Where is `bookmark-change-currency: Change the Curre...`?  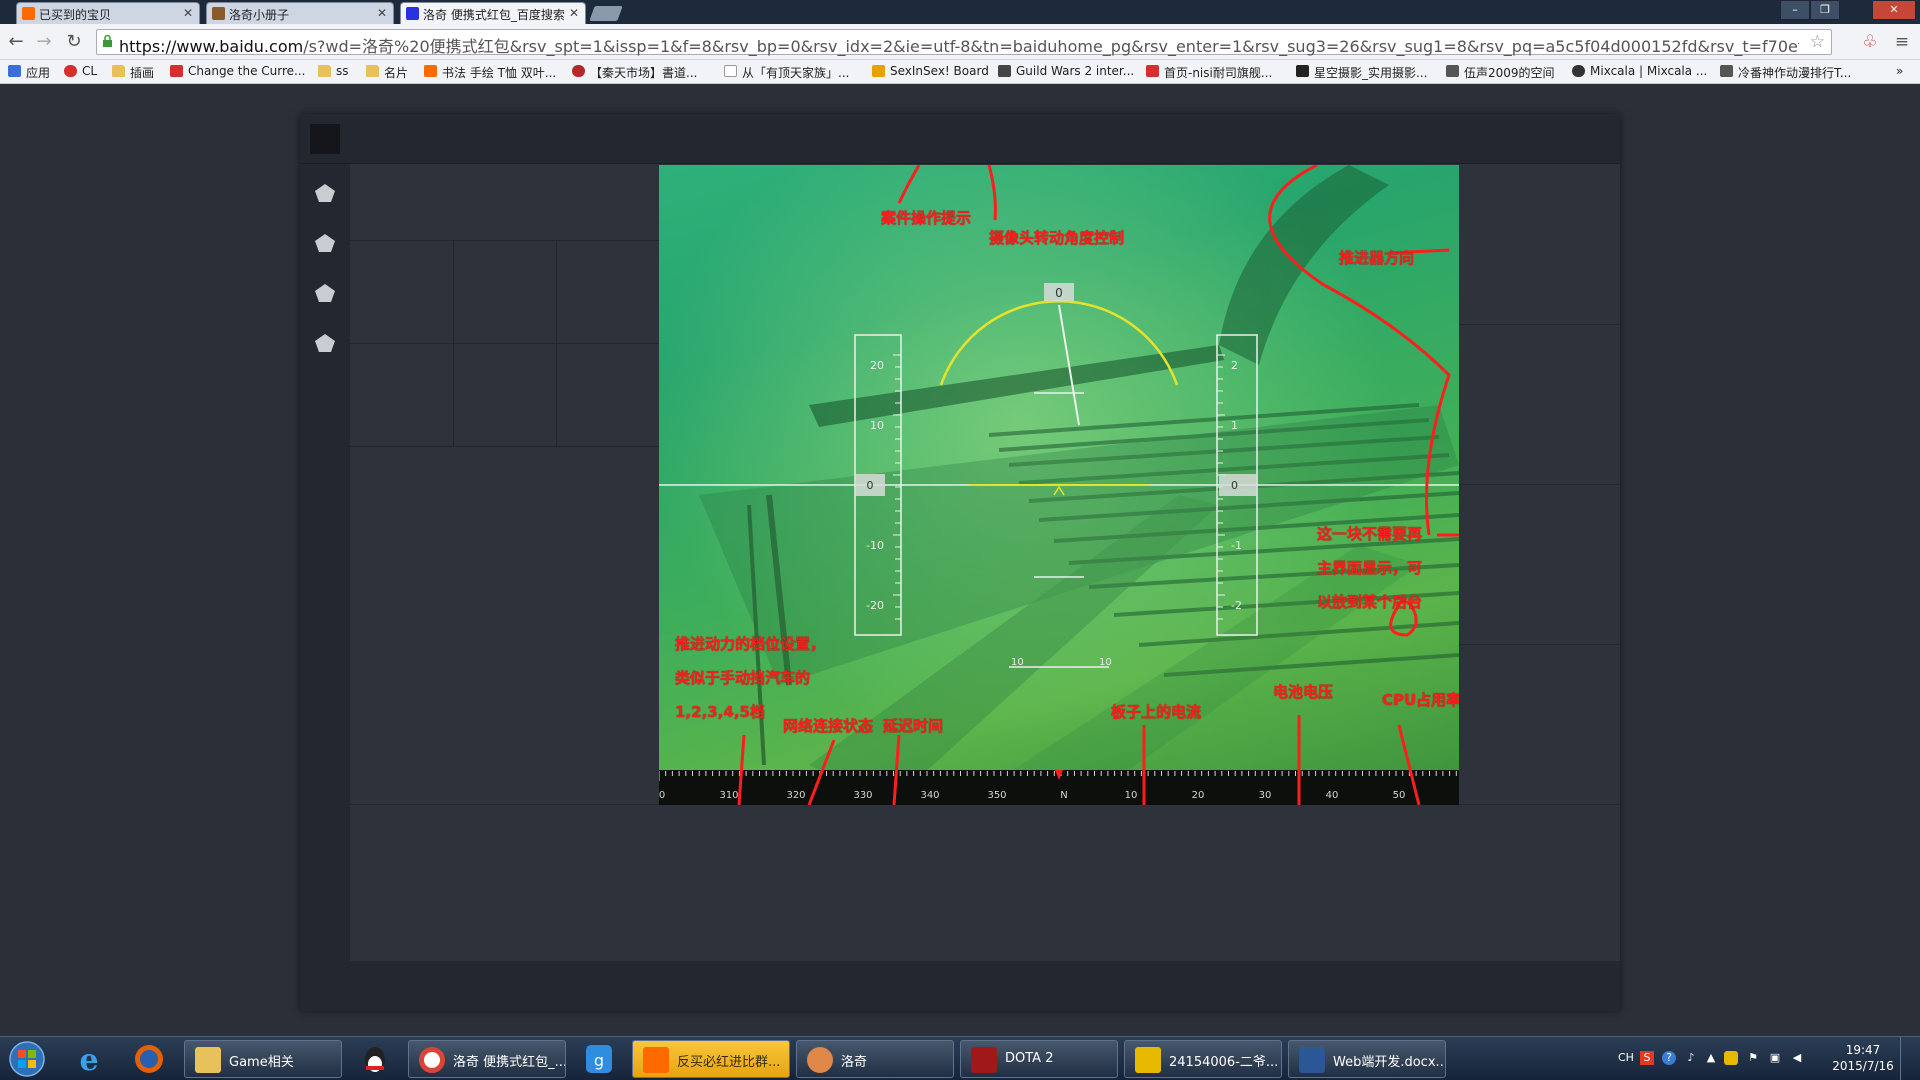
bookmark-change-currency: Change the Curre... is located at coordinates (237, 71).